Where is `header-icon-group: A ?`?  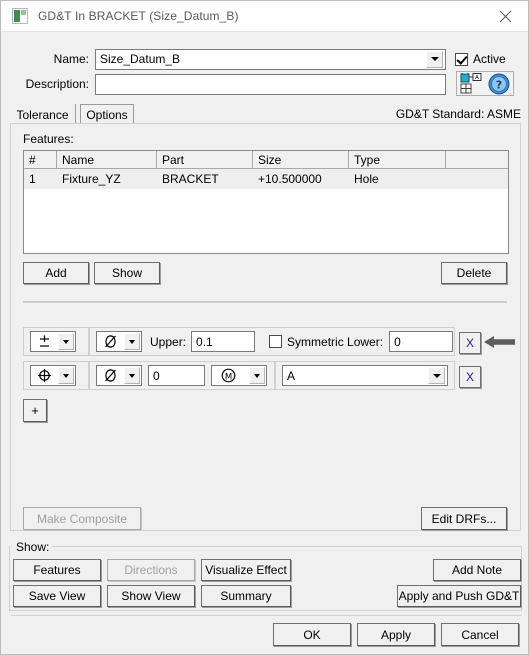 header-icon-group: A ? is located at coordinates (485, 83).